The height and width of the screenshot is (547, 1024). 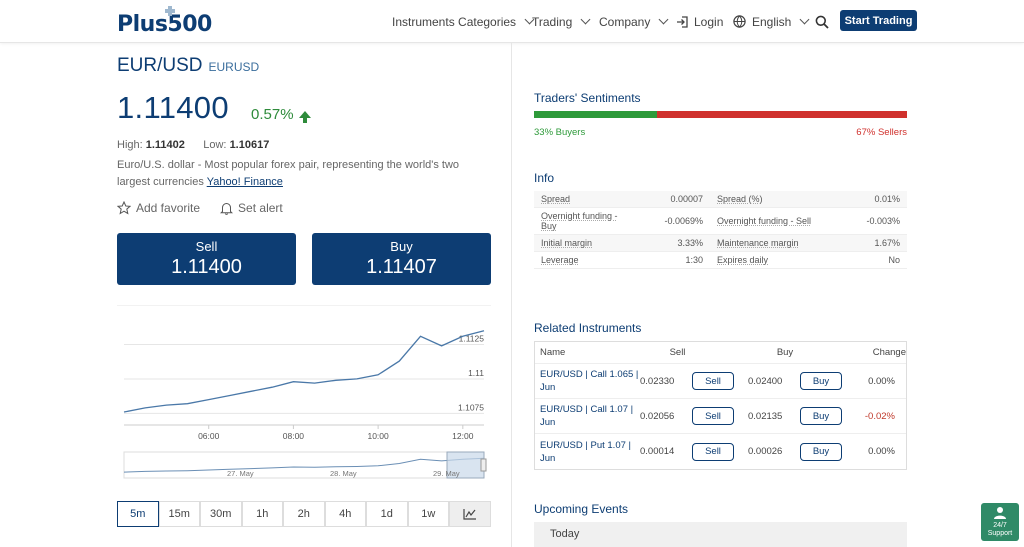 What do you see at coordinates (1000, 533) in the screenshot?
I see `support-label: Support` at bounding box center [1000, 533].